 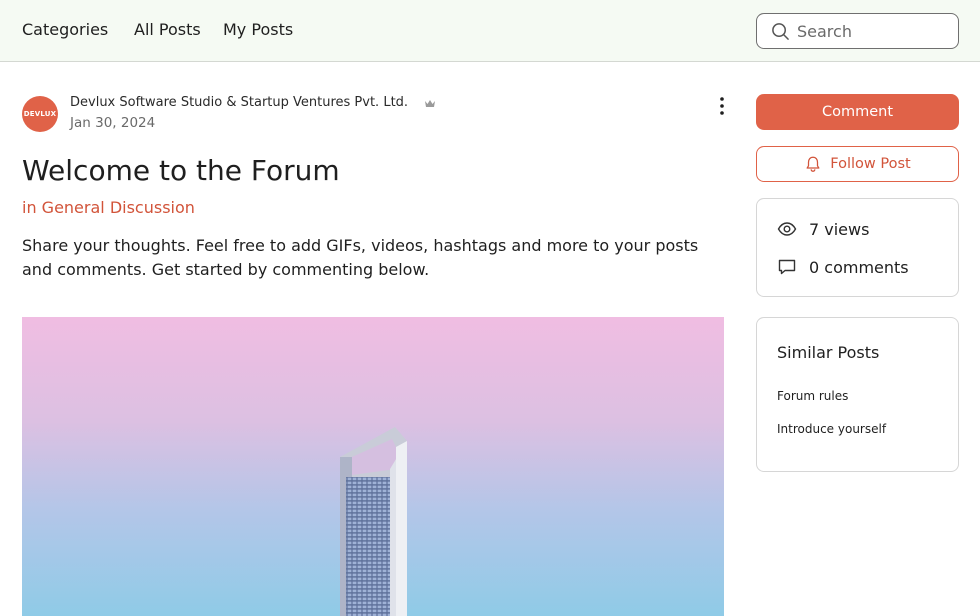 What do you see at coordinates (258, 29) in the screenshot?
I see `nav-my-posts: My Posts` at bounding box center [258, 29].